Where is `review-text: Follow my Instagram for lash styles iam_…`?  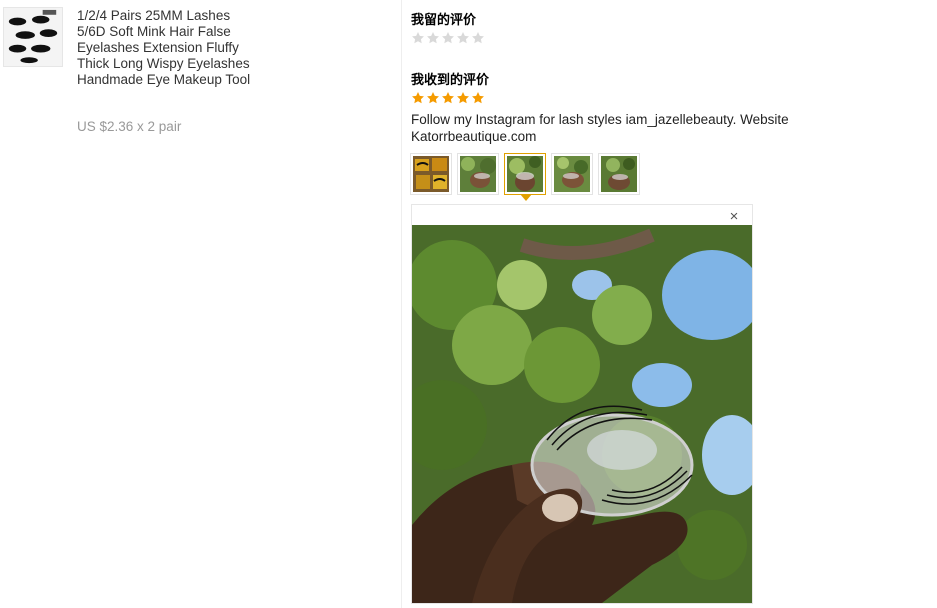
review-text: Follow my Instagram for lash styles iam_… is located at coordinates (600, 128).